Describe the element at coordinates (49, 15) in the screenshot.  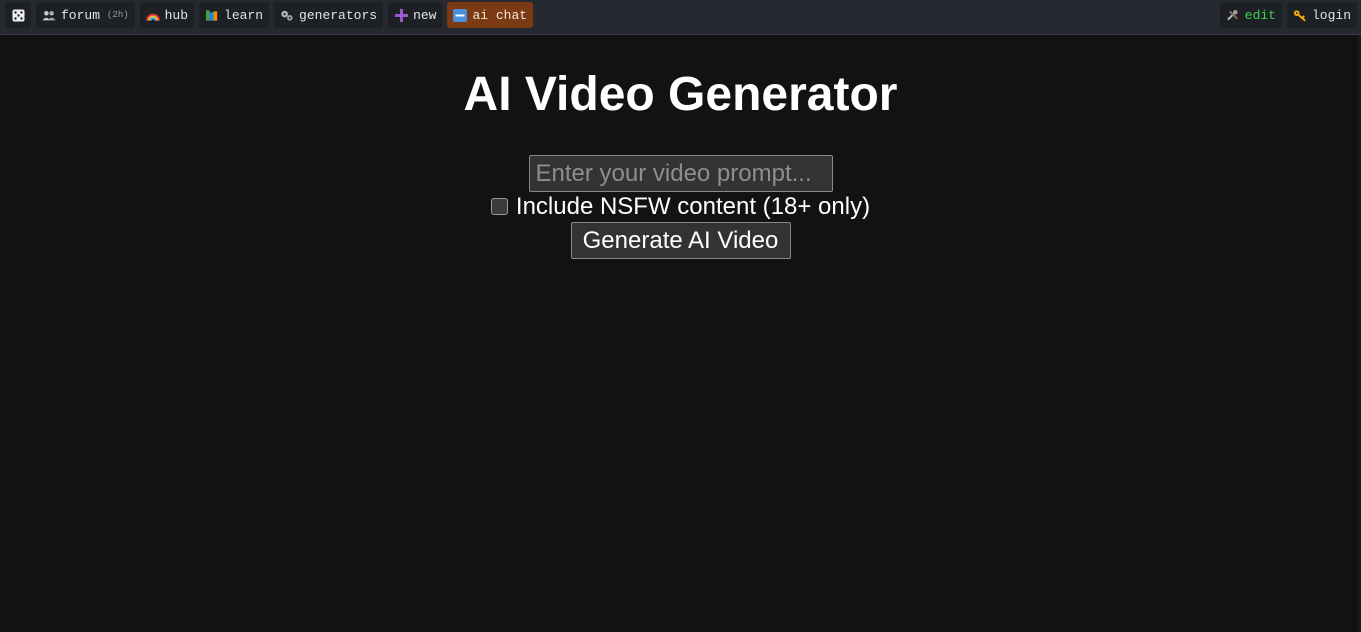
I see `people-icon` at that location.